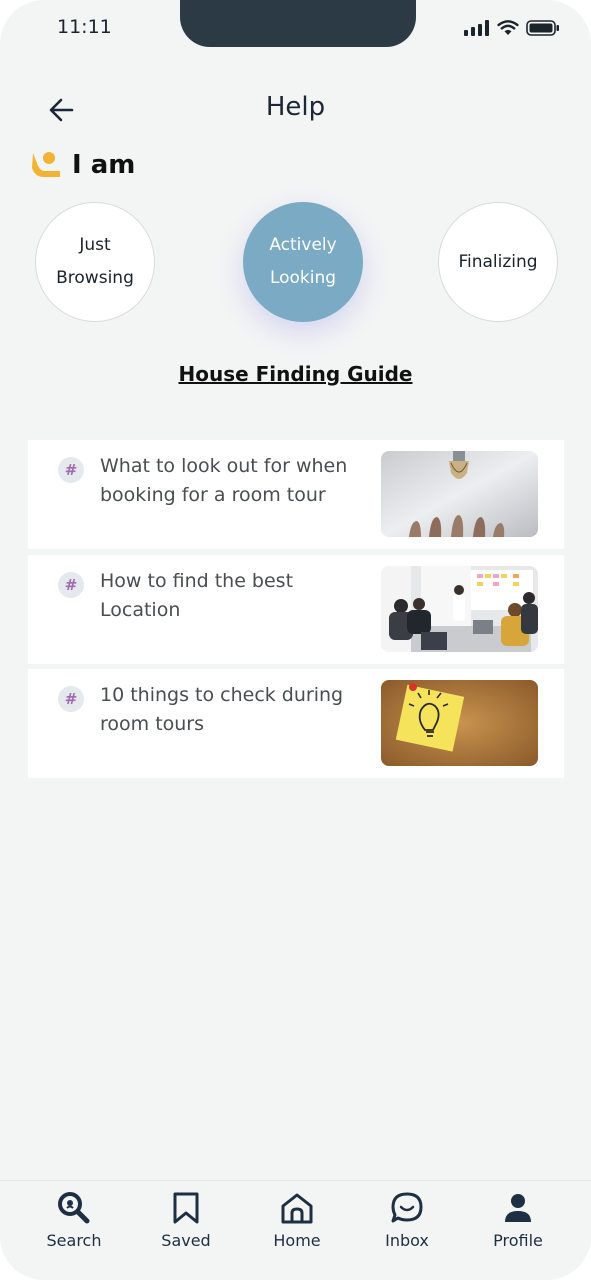 The image size is (591, 1280). Describe the element at coordinates (459, 723) in the screenshot. I see `article-thumbnail-sticky-note` at that location.